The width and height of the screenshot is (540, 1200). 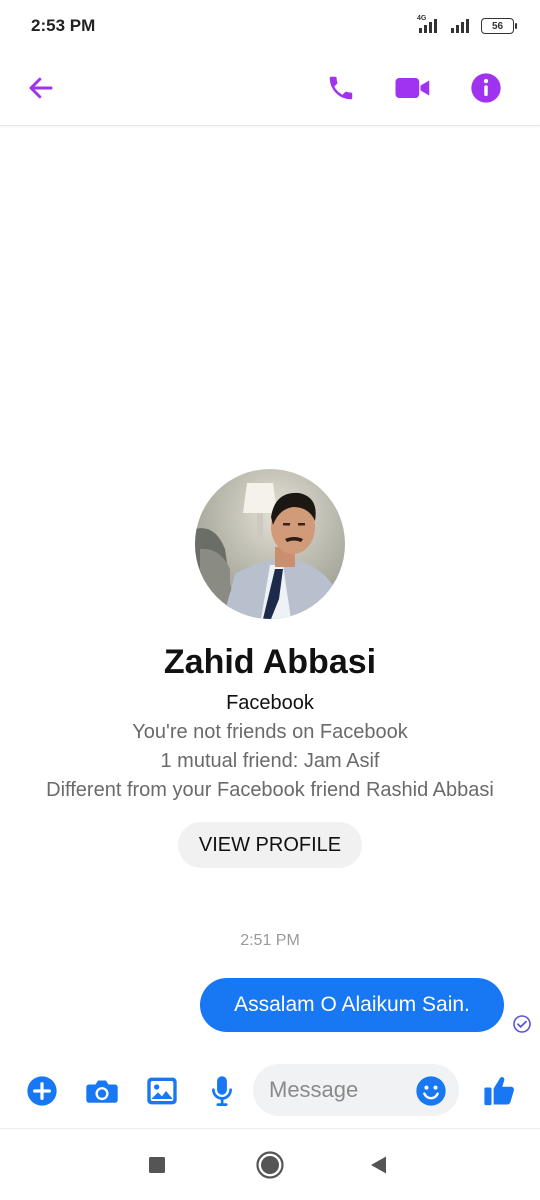 I want to click on recents-button, so click(x=157, y=1165).